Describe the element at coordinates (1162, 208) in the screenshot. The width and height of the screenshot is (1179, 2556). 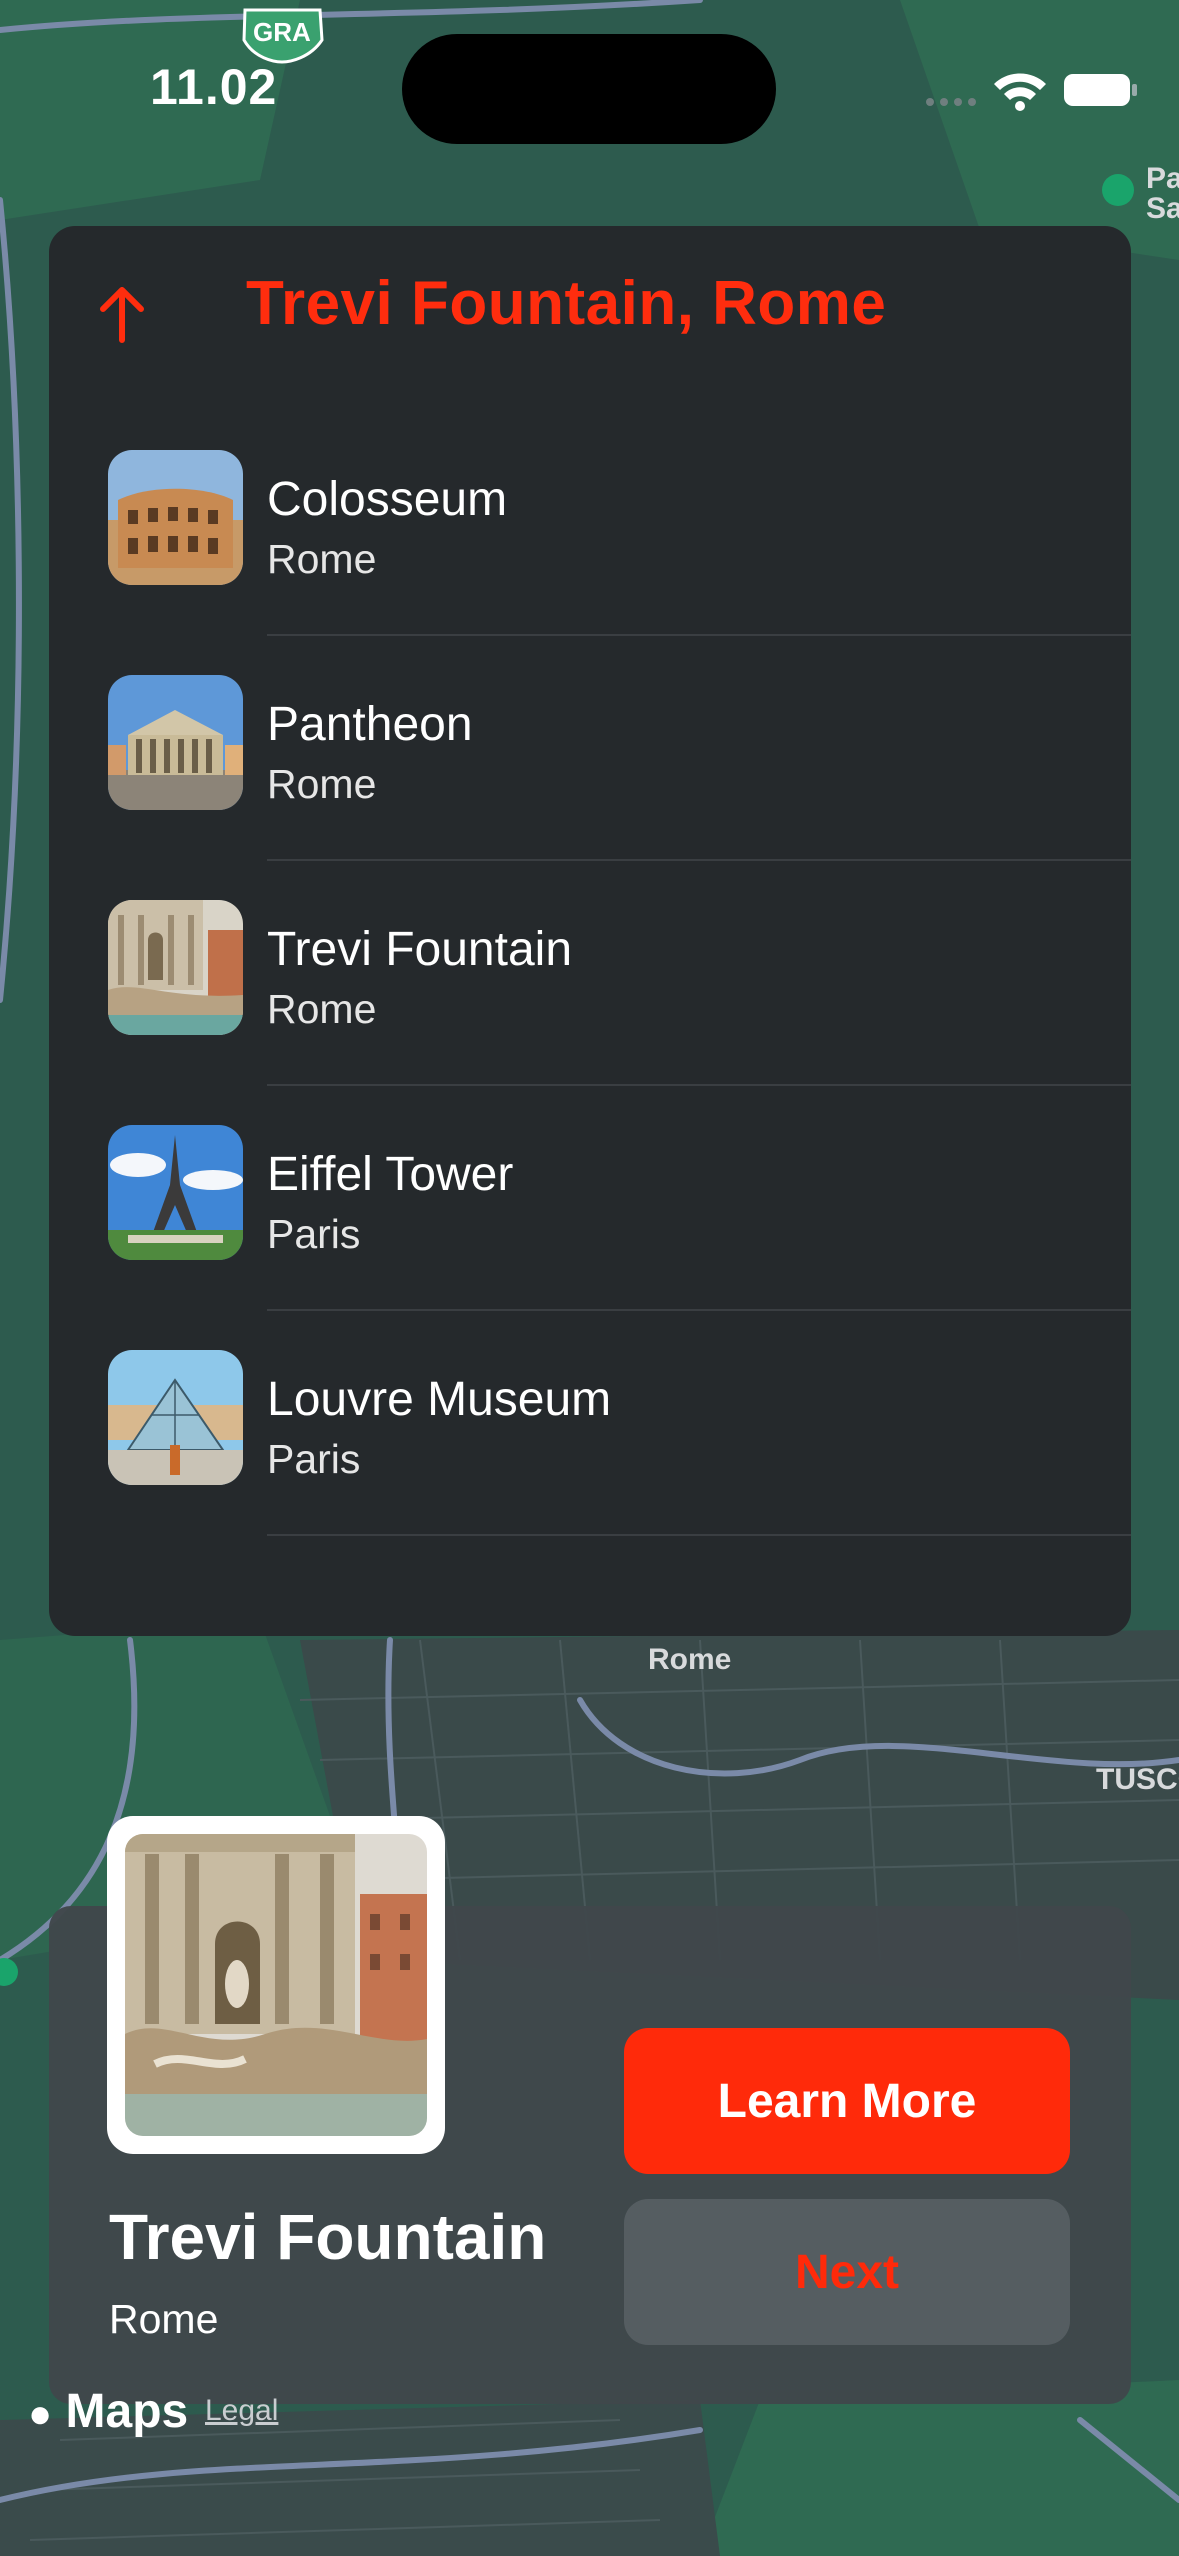
I see `map-label-sa: Sa` at that location.